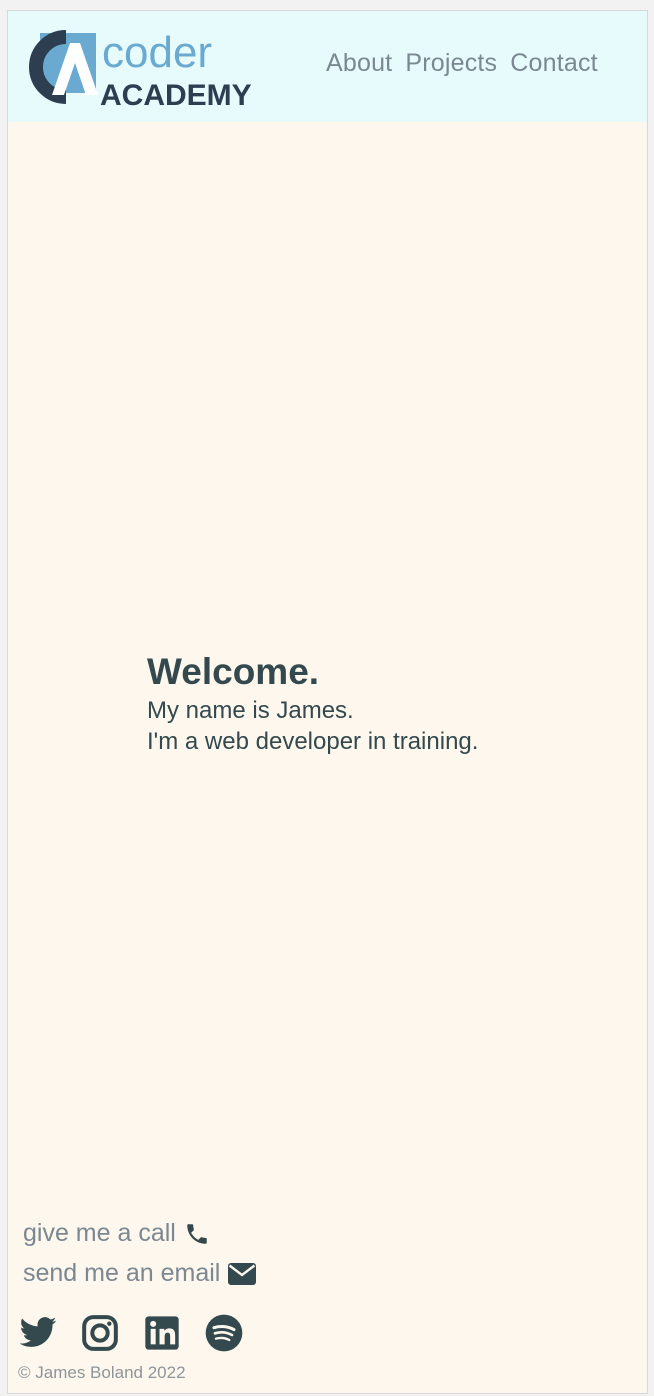 The image size is (654, 1396). What do you see at coordinates (102, 1372) in the screenshot?
I see `copyright-text: © James Boland 2022` at bounding box center [102, 1372].